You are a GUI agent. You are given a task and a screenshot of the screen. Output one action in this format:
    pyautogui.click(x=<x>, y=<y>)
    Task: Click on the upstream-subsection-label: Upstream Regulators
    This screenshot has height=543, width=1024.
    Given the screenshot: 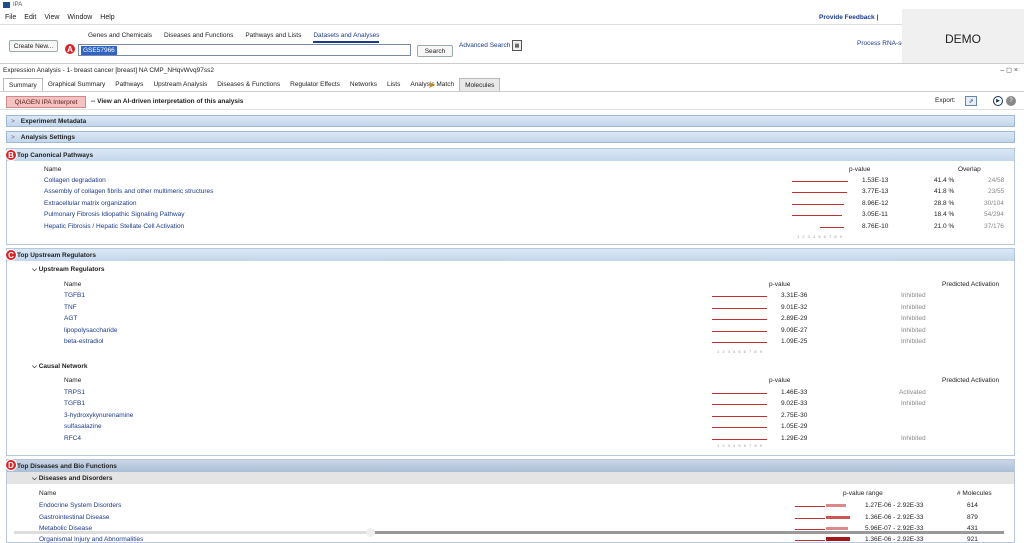 What is the action you would take?
    pyautogui.click(x=71, y=269)
    